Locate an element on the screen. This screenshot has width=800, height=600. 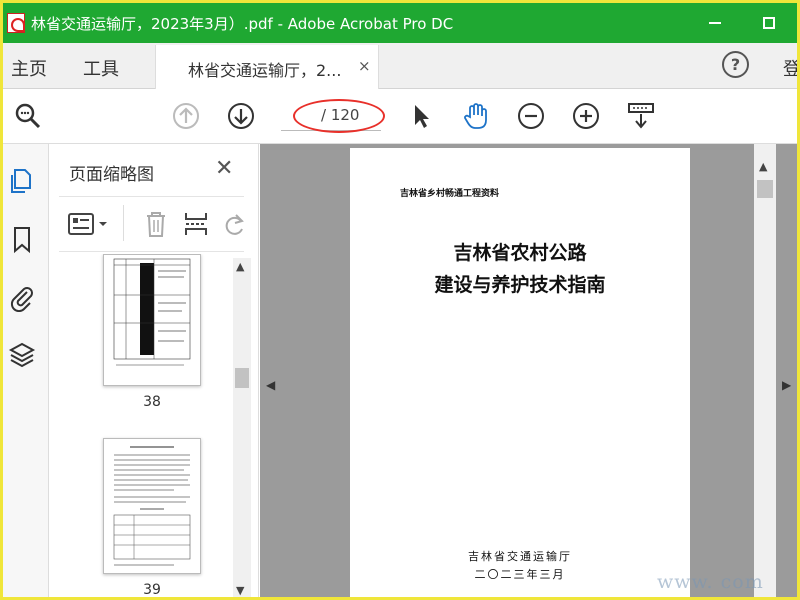
sign-in-link: 登 is located at coordinates (790, 68).